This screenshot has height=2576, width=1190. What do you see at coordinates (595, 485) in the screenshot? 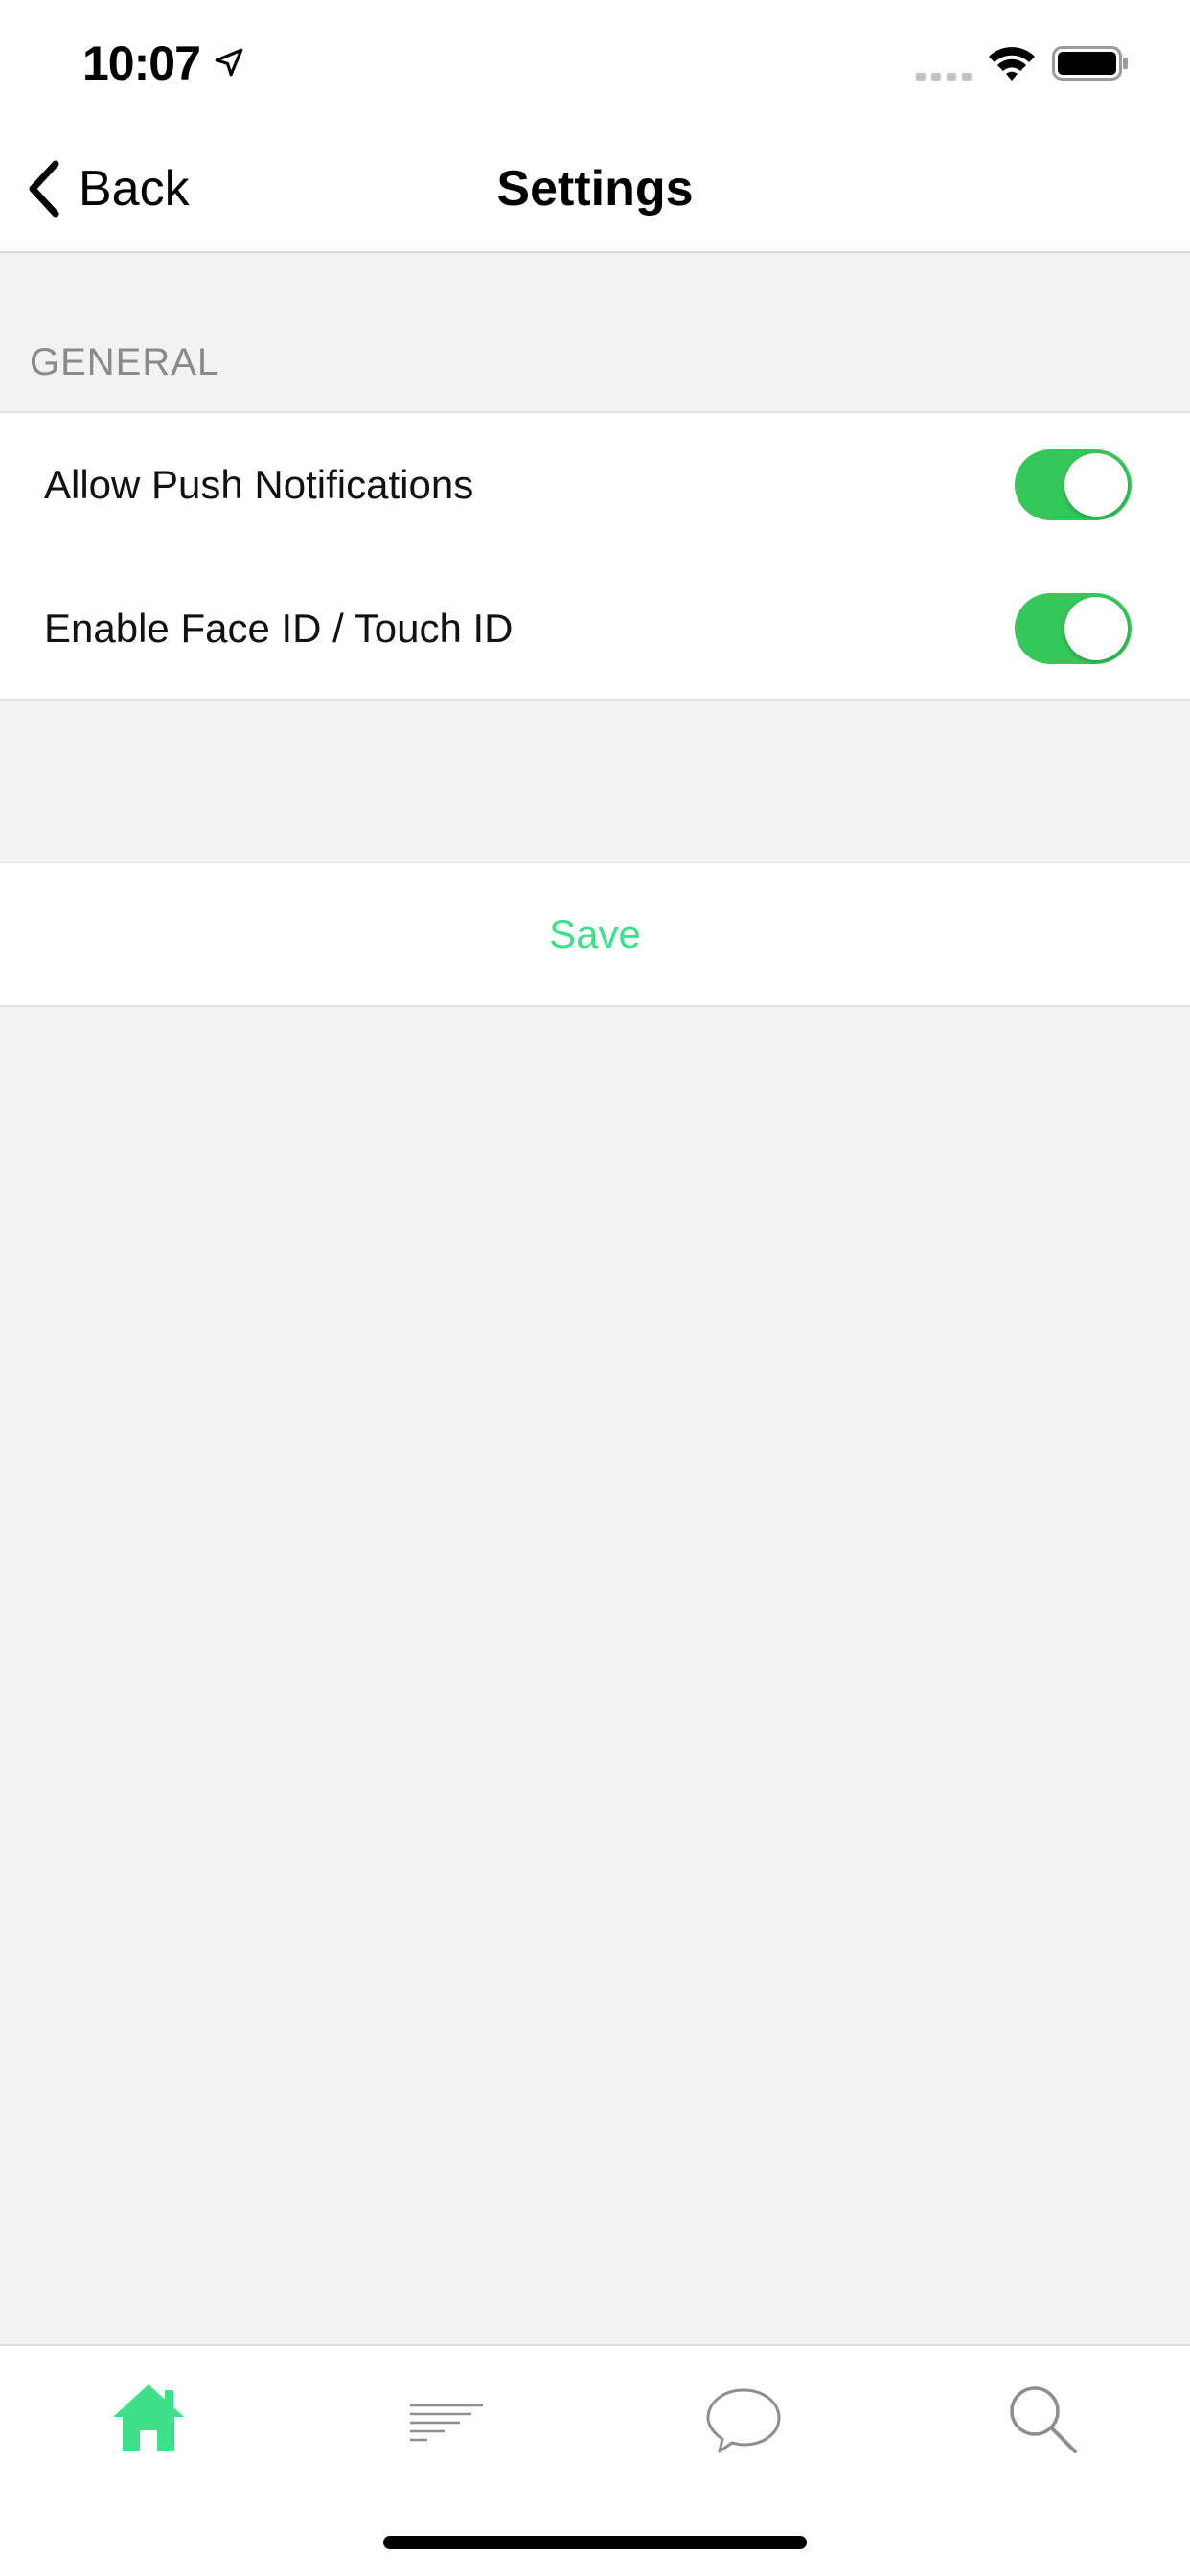
I see `setting-row-push-notifications: Allow Push Notifications` at bounding box center [595, 485].